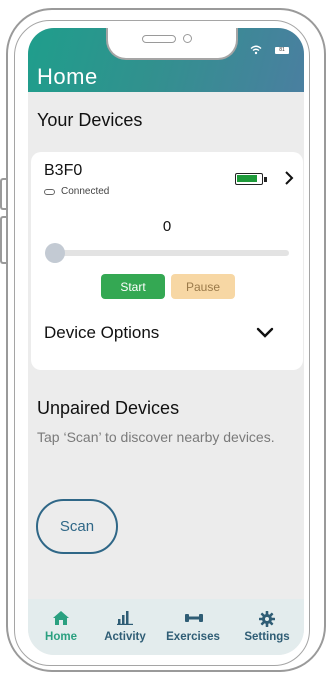 Image resolution: width=334 pixels, height=679 pixels. What do you see at coordinates (187, 38) in the screenshot?
I see `camera-icon` at bounding box center [187, 38].